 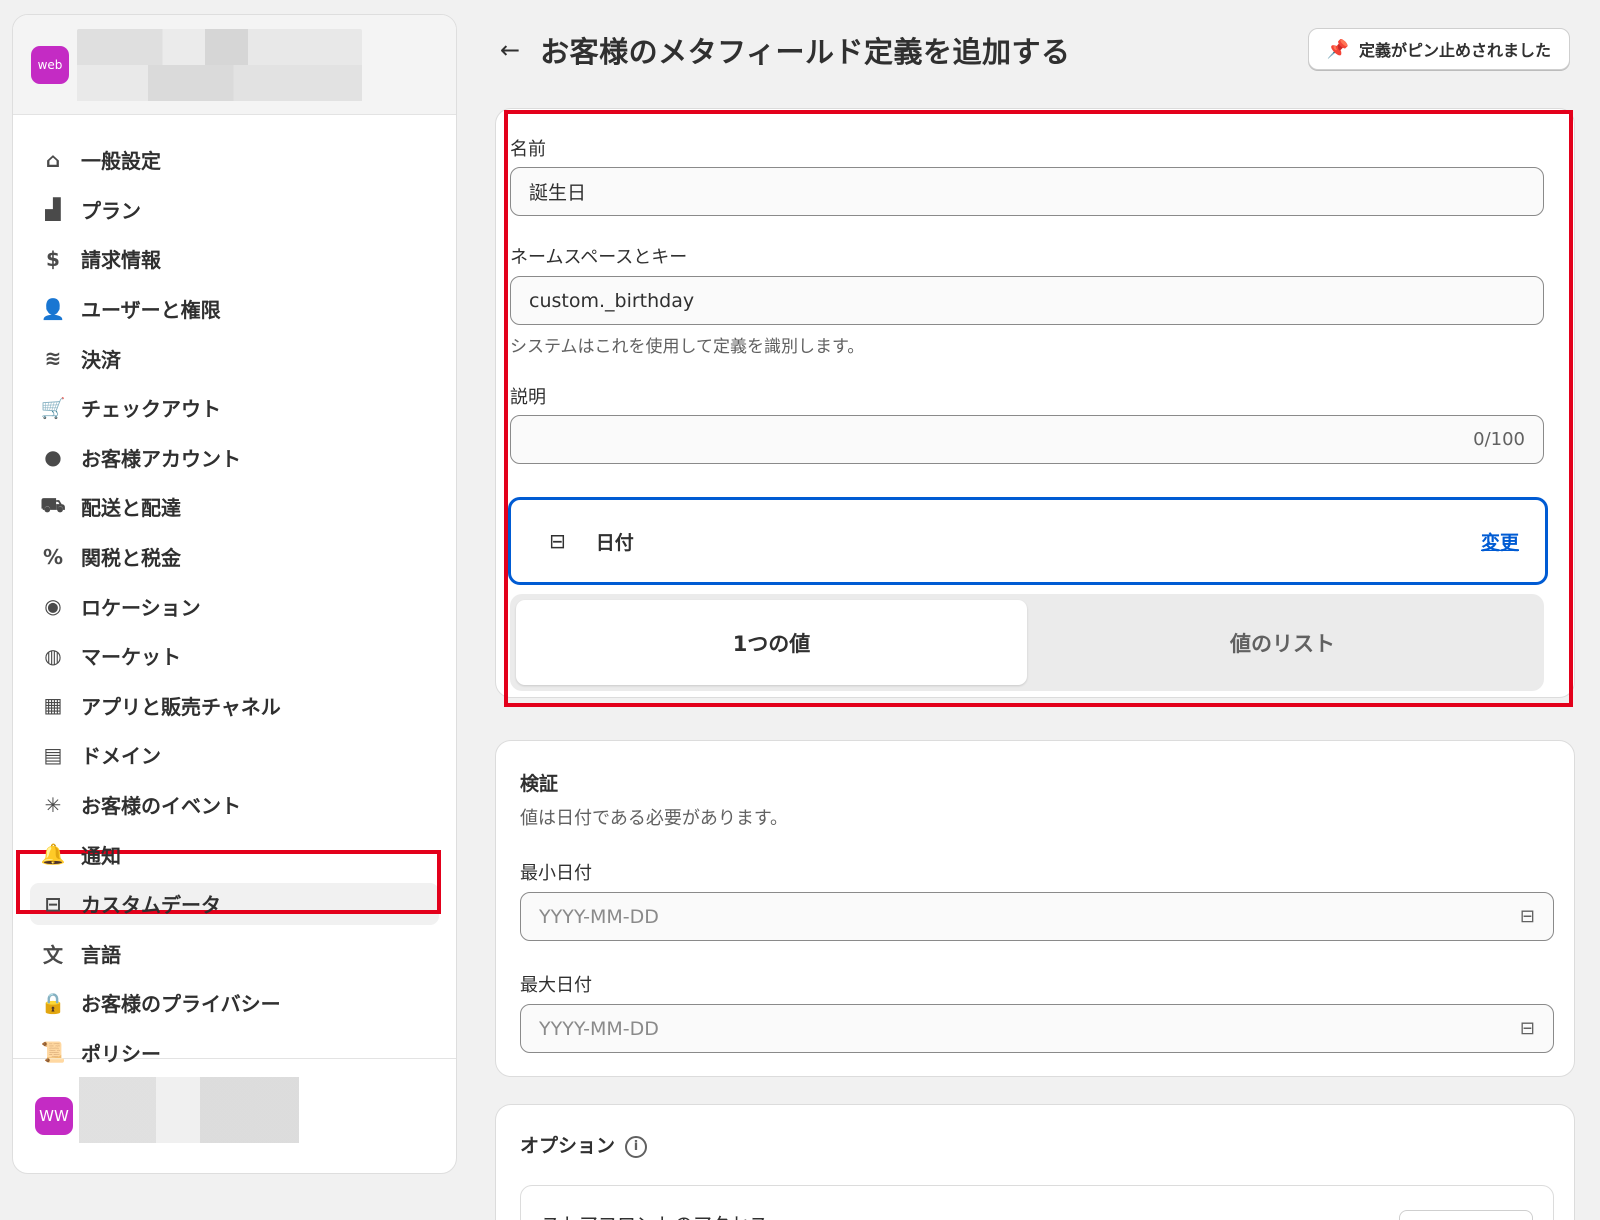 What do you see at coordinates (1282, 642) in the screenshot?
I see `list-value-option: 値のリスト` at bounding box center [1282, 642].